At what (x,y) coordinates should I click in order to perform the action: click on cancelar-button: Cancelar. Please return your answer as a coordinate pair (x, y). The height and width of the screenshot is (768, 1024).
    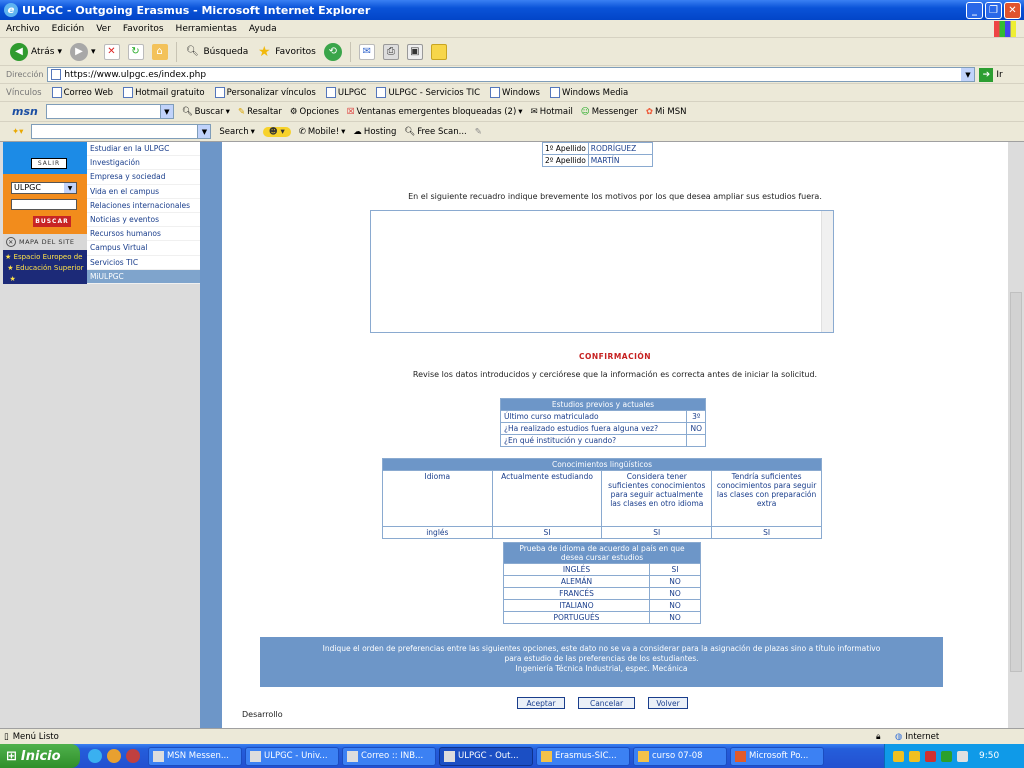
    Looking at the image, I should click on (606, 703).